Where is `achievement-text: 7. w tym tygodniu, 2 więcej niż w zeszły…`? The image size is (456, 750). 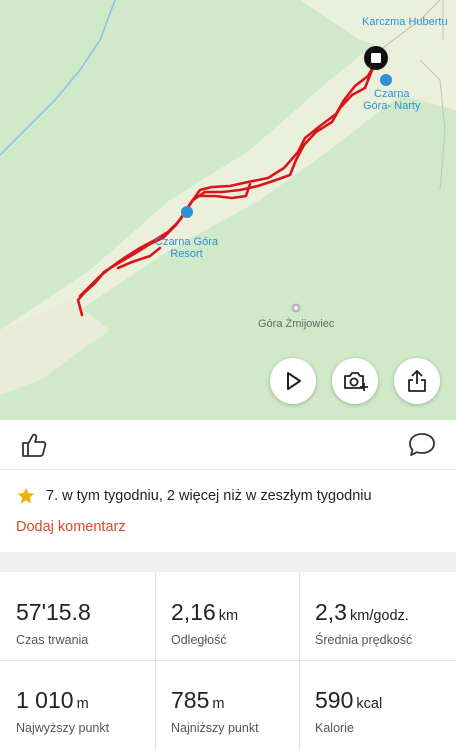 achievement-text: 7. w tym tygodniu, 2 więcej niż w zeszły… is located at coordinates (209, 496).